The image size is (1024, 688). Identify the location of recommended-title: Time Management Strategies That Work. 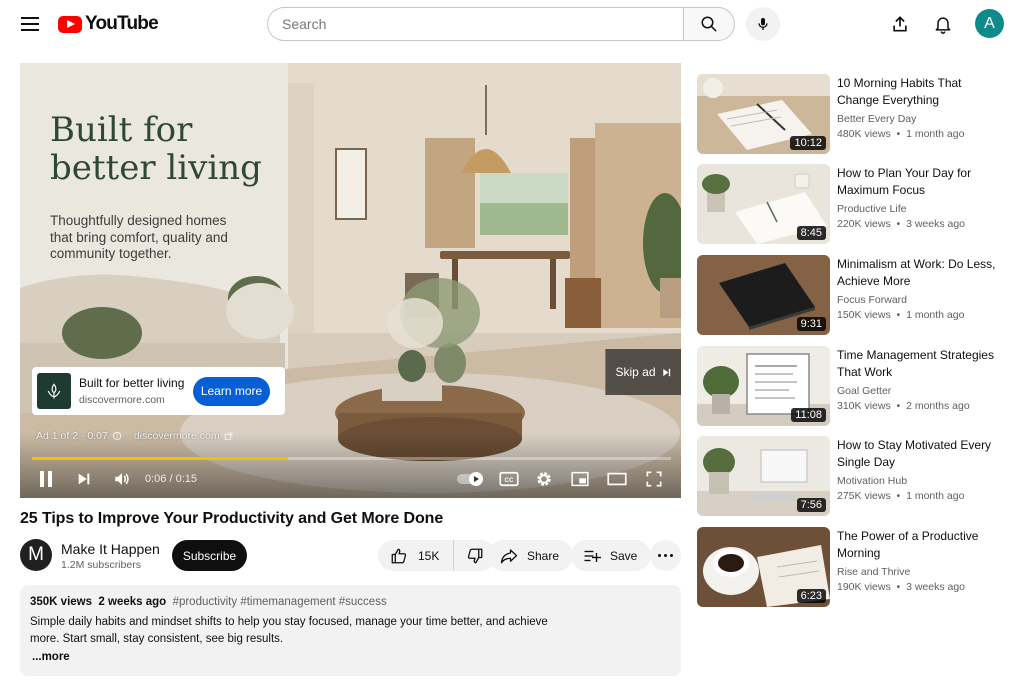
(921, 364).